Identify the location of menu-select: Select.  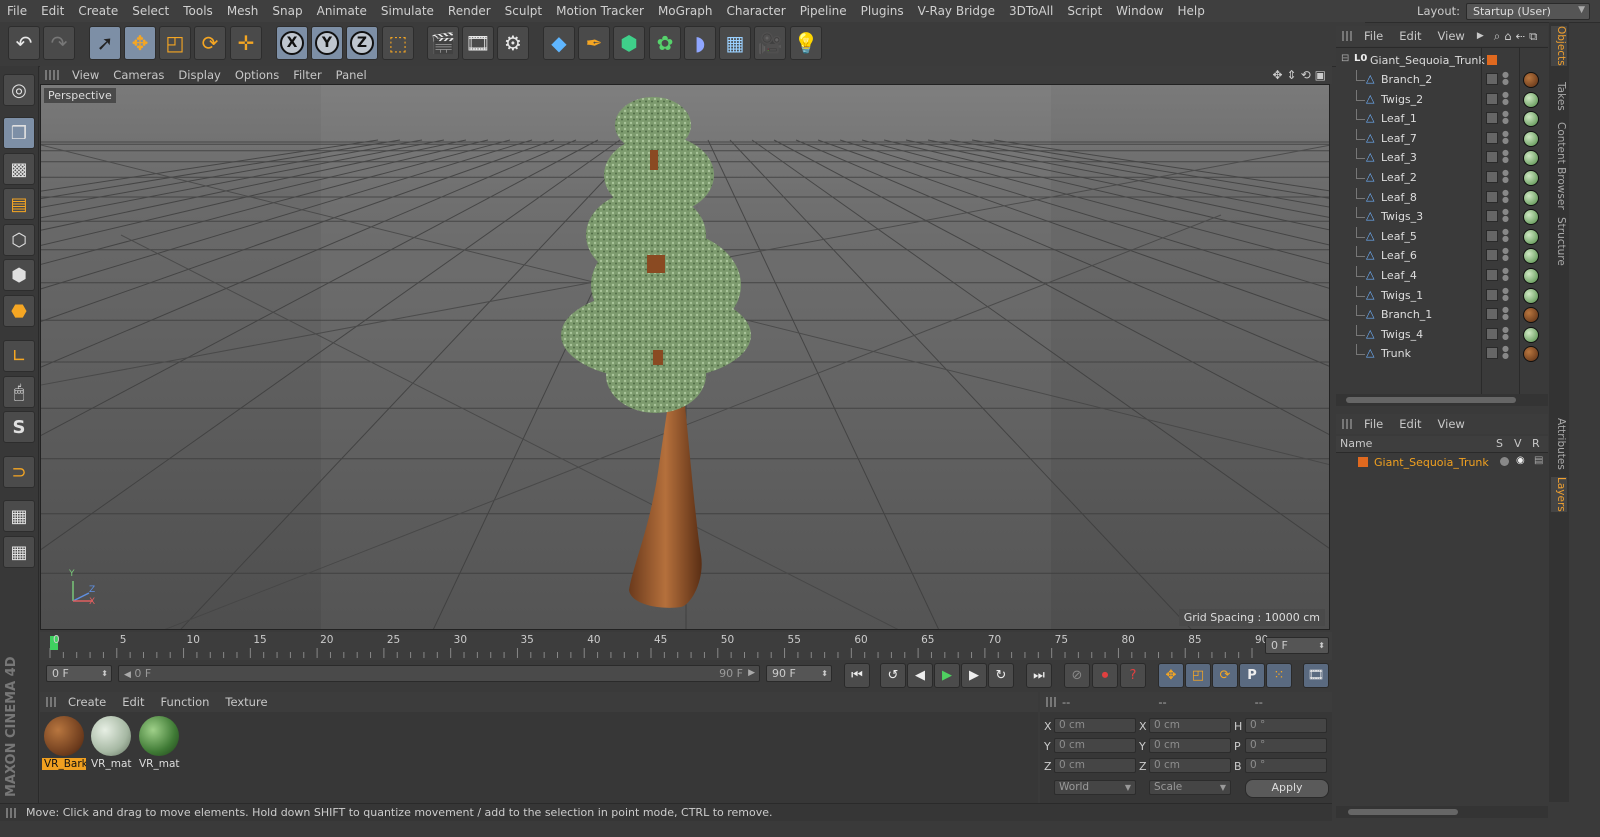
(150, 11).